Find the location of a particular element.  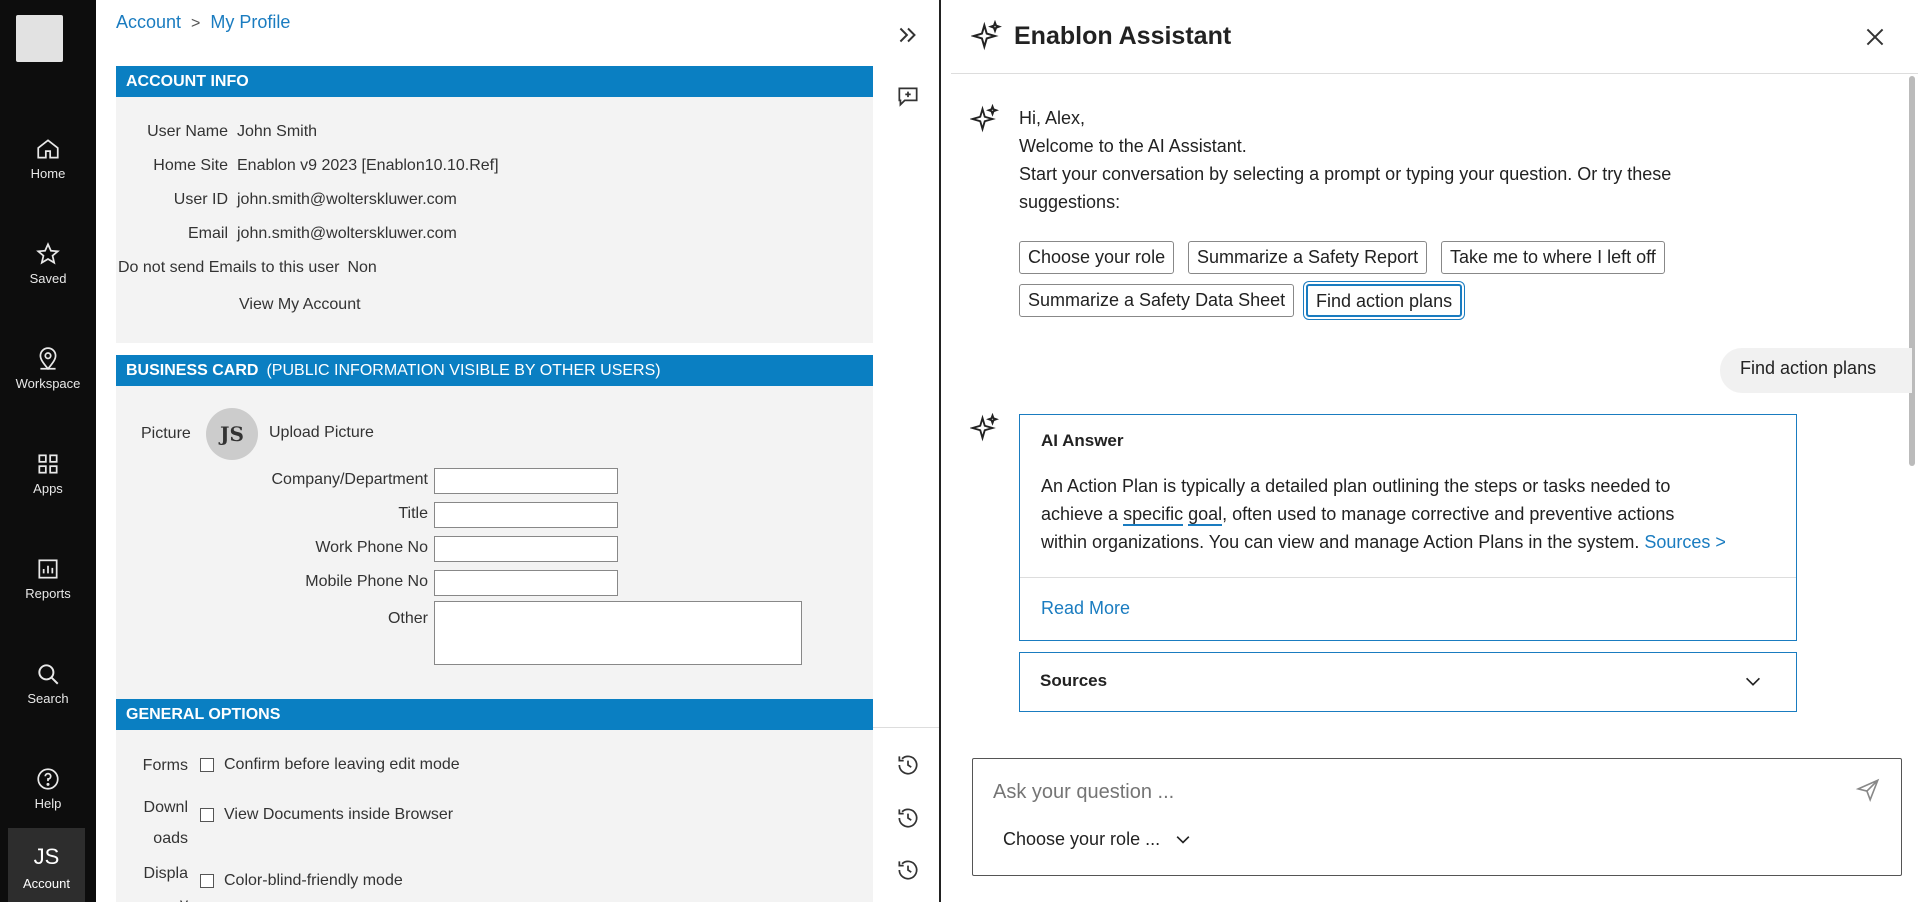

nav-label: Search is located at coordinates (48, 698).